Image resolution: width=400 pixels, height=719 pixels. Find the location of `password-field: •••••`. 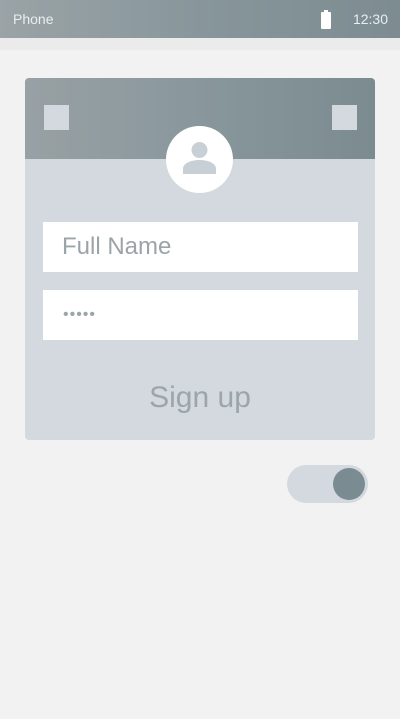

password-field: ••••• is located at coordinates (200, 315).